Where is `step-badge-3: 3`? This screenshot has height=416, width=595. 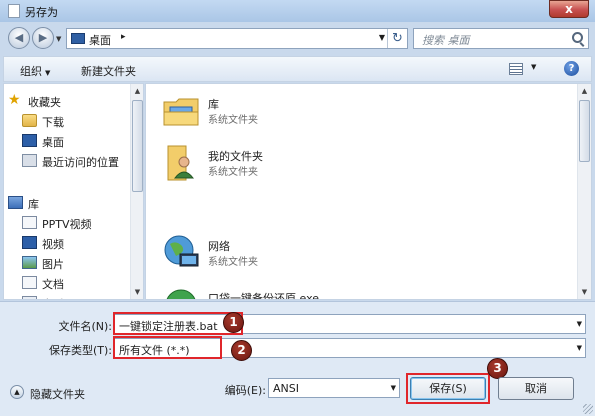 step-badge-3: 3 is located at coordinates (497, 368).